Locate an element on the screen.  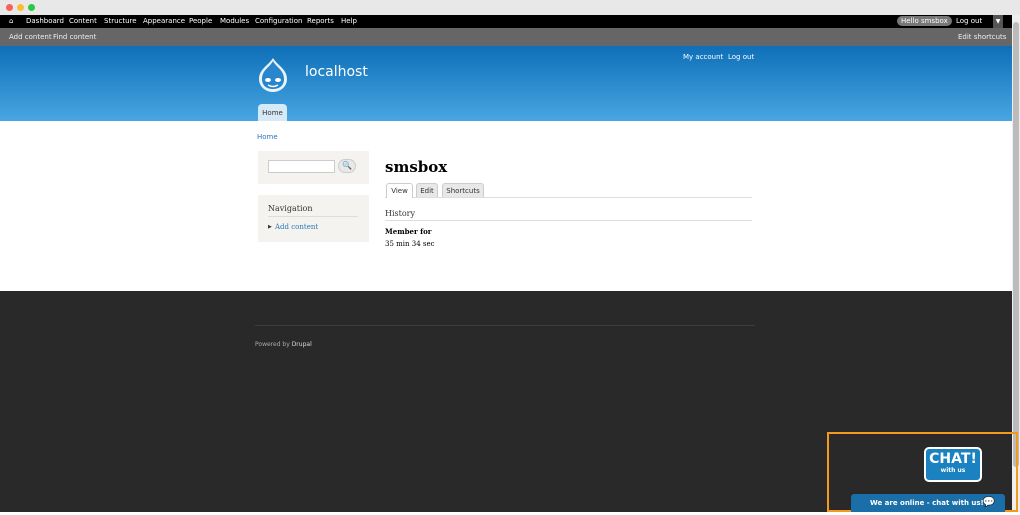
home-icon: ⌂ is located at coordinates (11, 21).